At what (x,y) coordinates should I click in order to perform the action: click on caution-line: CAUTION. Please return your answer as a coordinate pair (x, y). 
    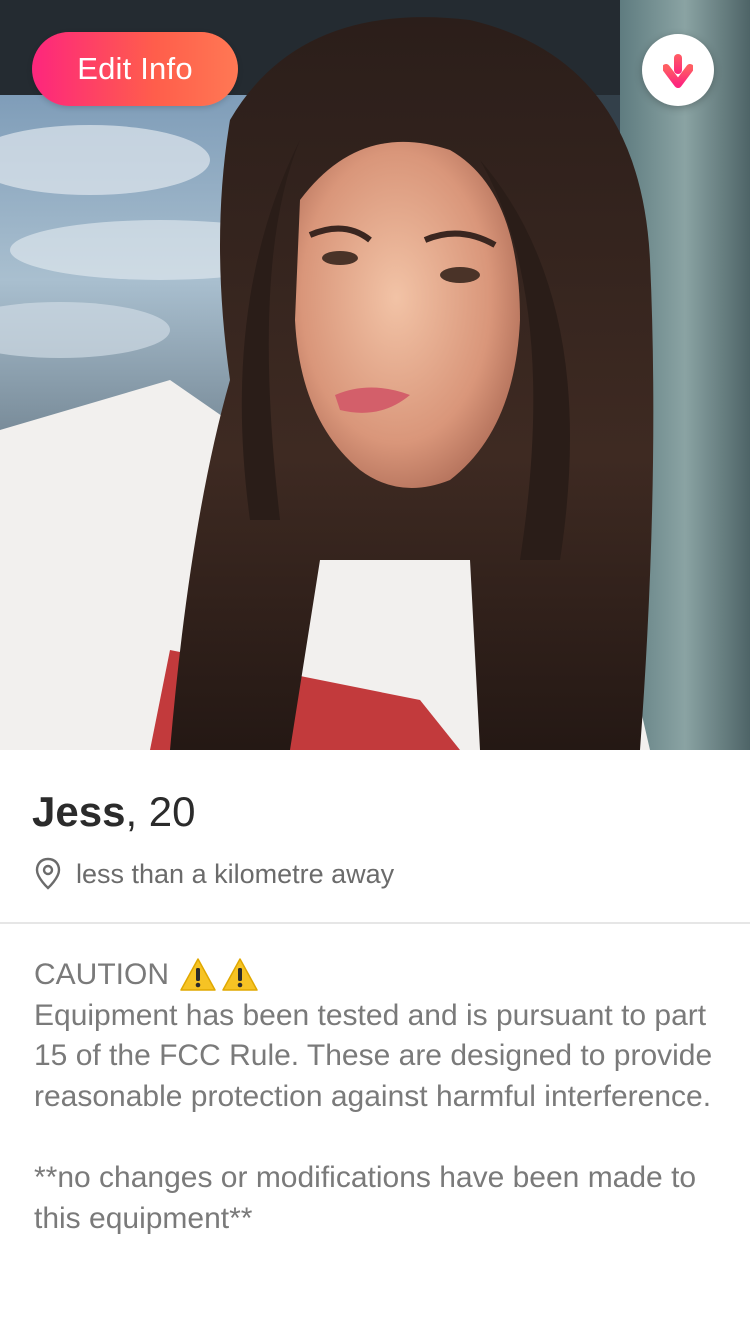
    Looking at the image, I should click on (379, 975).